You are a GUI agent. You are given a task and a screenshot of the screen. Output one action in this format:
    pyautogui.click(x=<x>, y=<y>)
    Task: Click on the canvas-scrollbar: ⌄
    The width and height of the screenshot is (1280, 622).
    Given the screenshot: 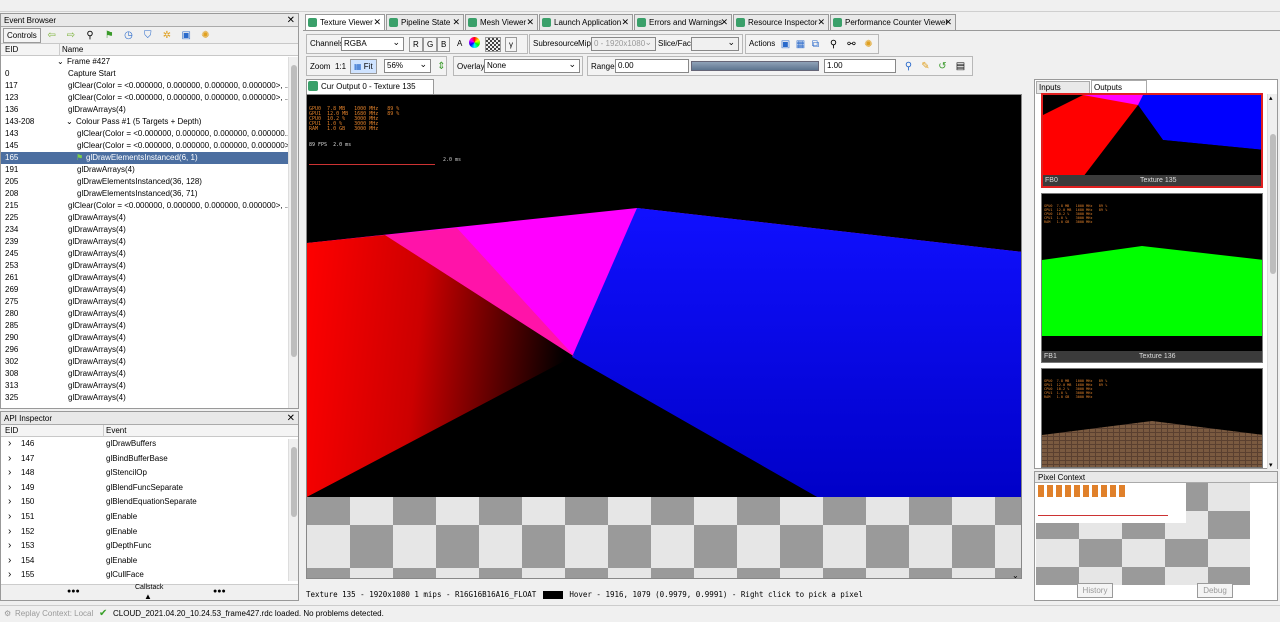 What is the action you would take?
    pyautogui.click(x=1016, y=336)
    